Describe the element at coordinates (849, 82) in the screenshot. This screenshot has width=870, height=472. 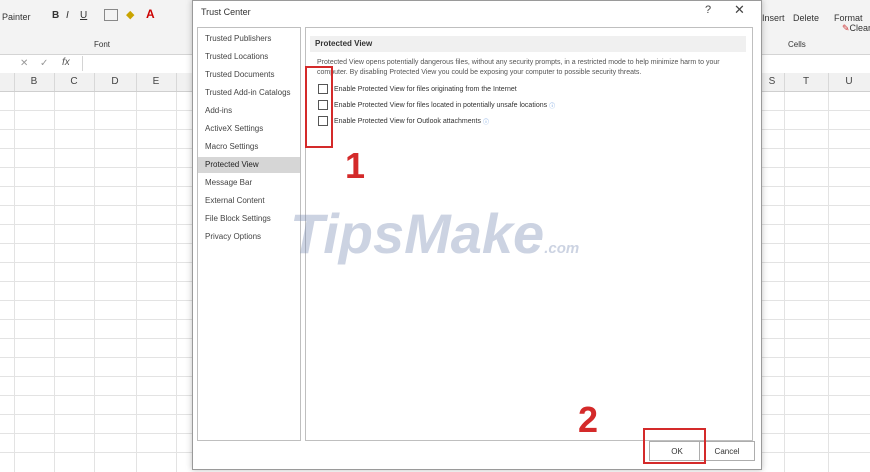
I see `column-header: U` at that location.